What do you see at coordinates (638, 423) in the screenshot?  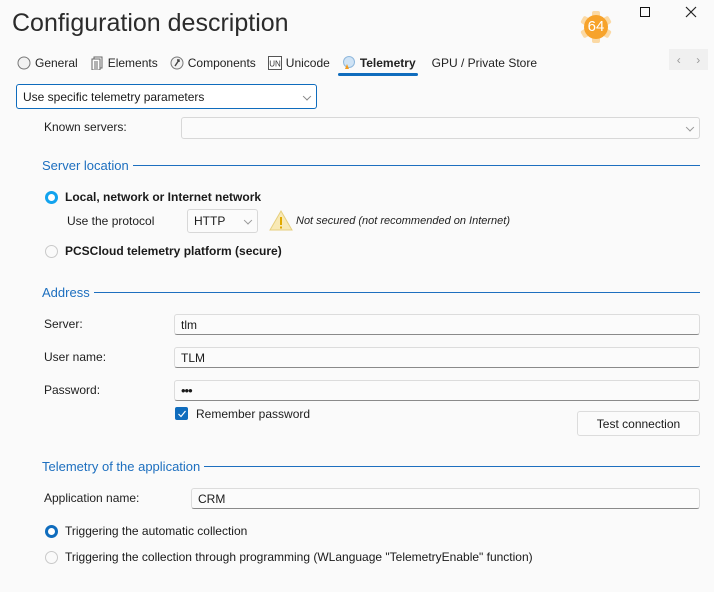 I see `test-connection-button: Test connection` at bounding box center [638, 423].